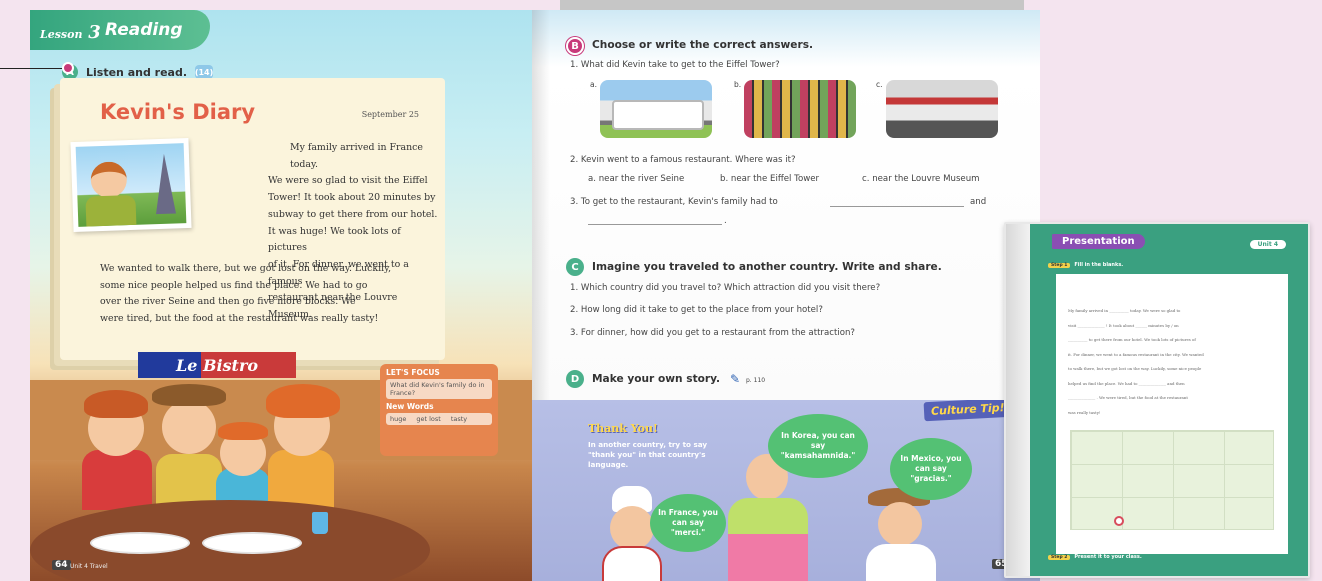 This screenshot has width=1322, height=581. Describe the element at coordinates (575, 267) in the screenshot. I see `section-c-badge: C` at that location.